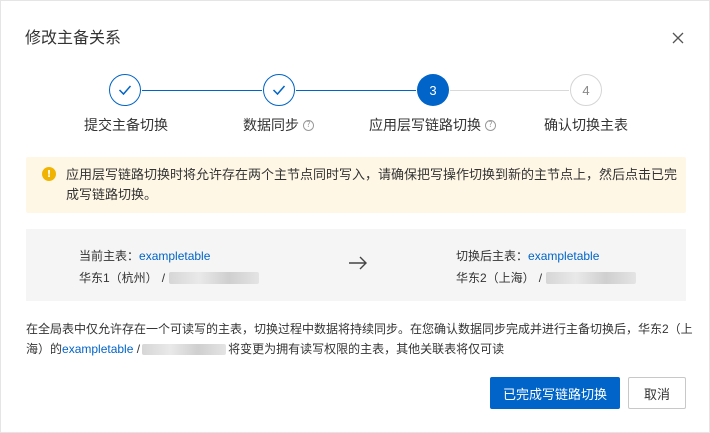  I want to click on current-primary-table-link: exampletable, so click(174, 256).